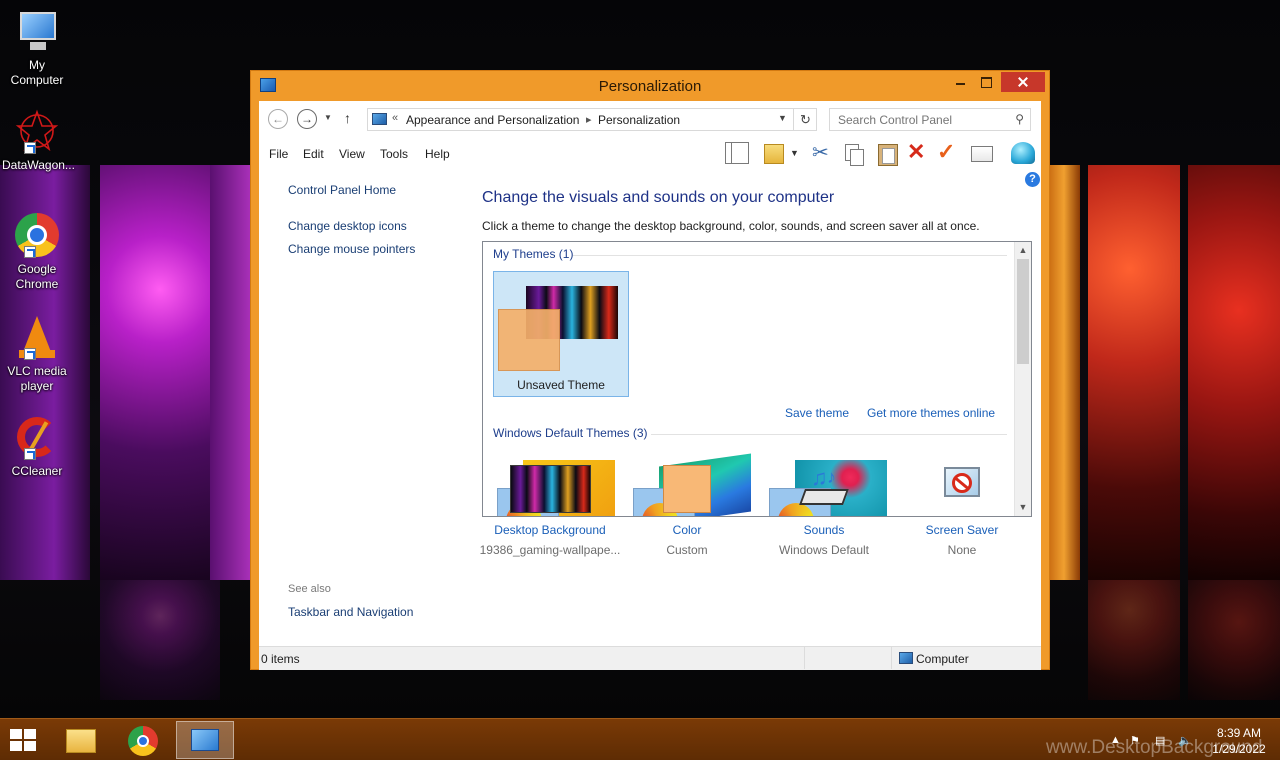 This screenshot has height=760, width=1280. I want to click on globe-icon, so click(1023, 153).